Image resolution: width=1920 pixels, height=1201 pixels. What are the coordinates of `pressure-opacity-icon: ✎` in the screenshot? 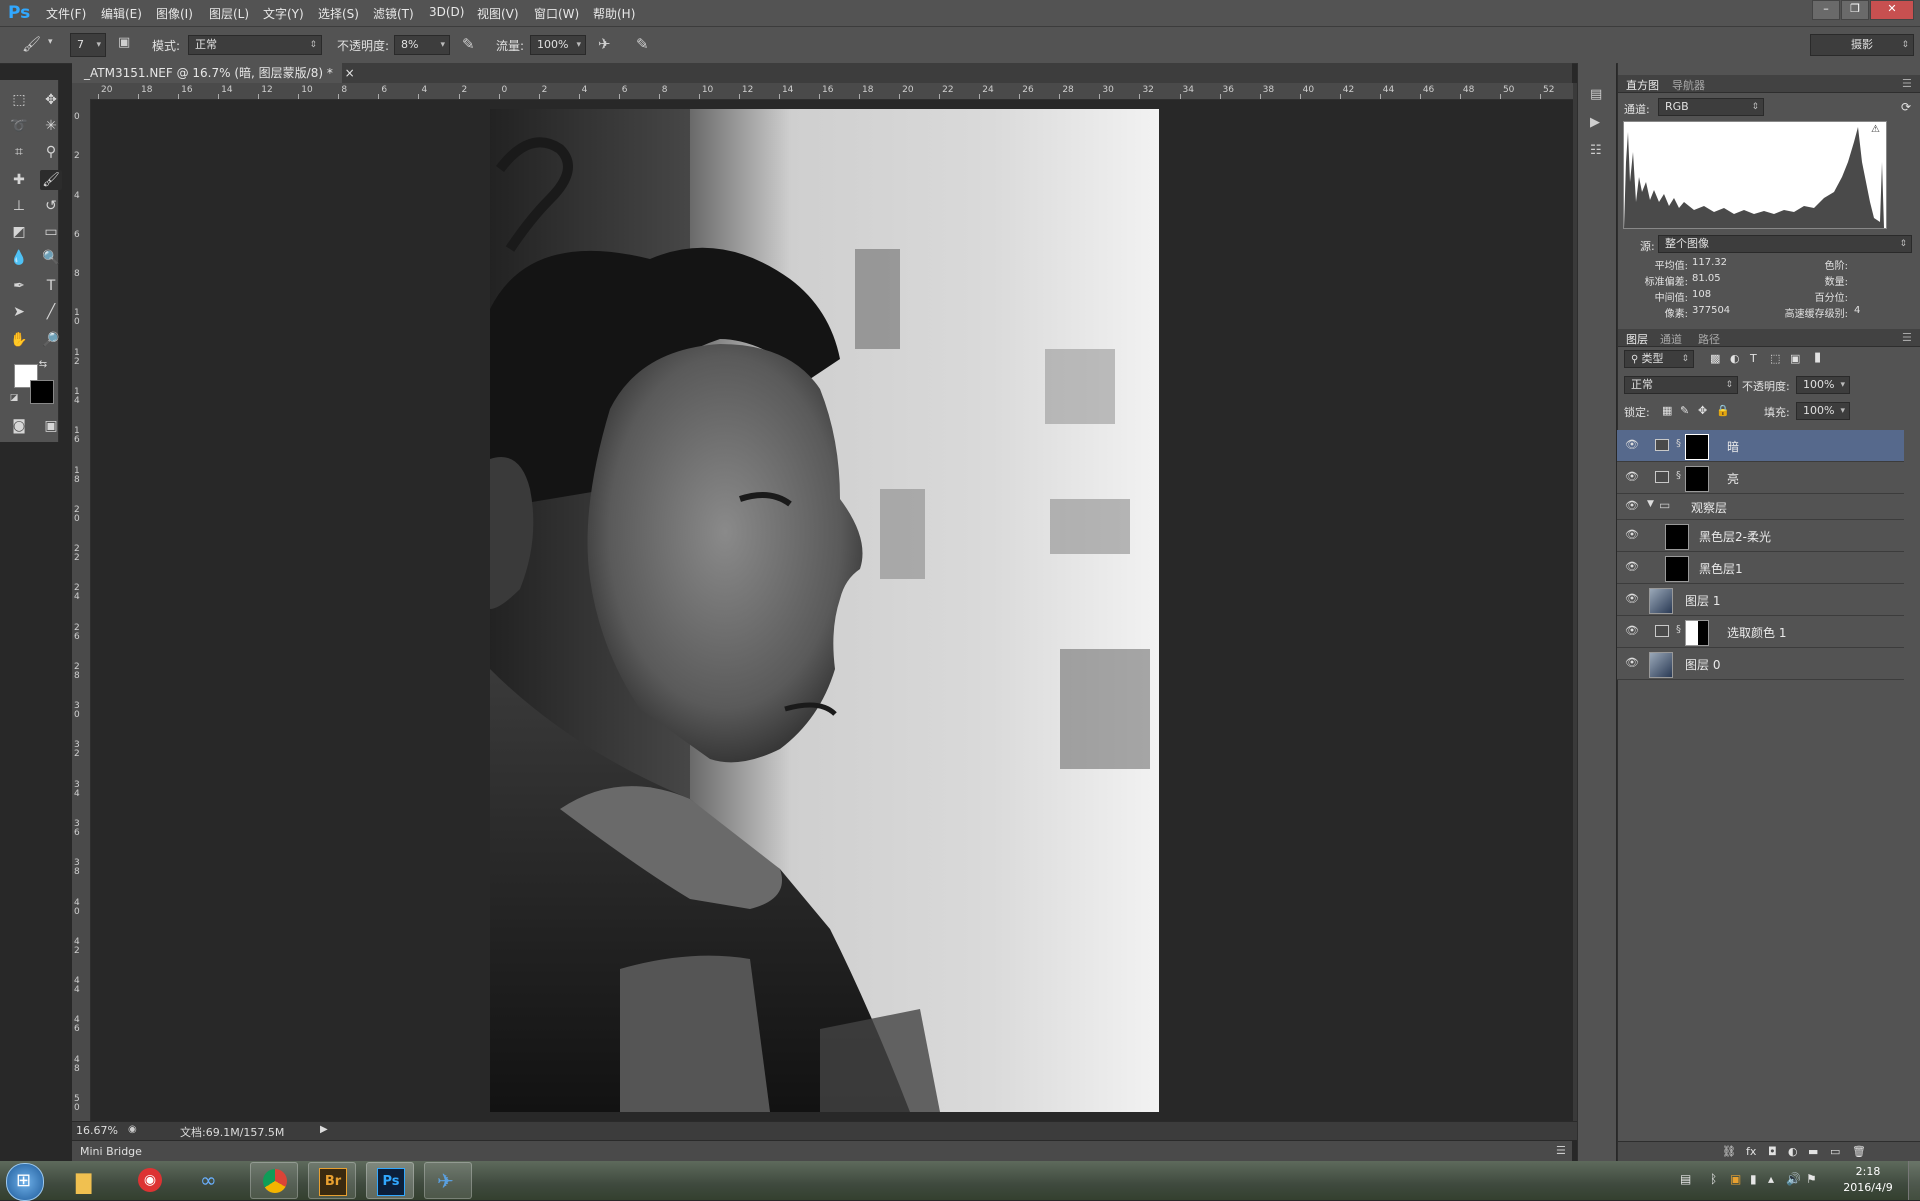 It's located at (468, 44).